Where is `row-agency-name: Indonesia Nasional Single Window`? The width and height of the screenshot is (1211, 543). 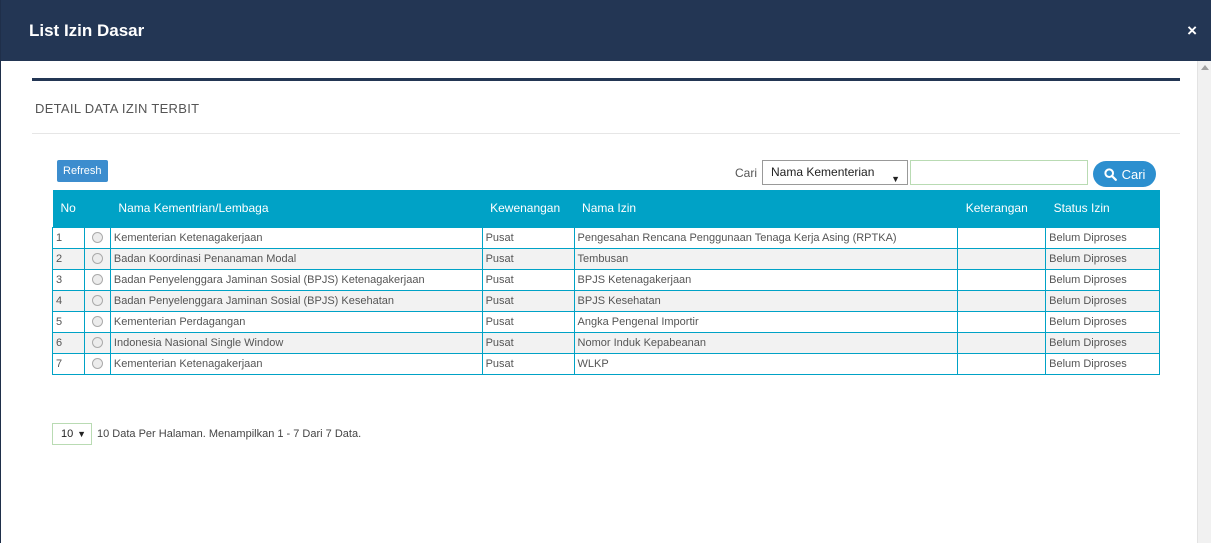 row-agency-name: Indonesia Nasional Single Window is located at coordinates (296, 342).